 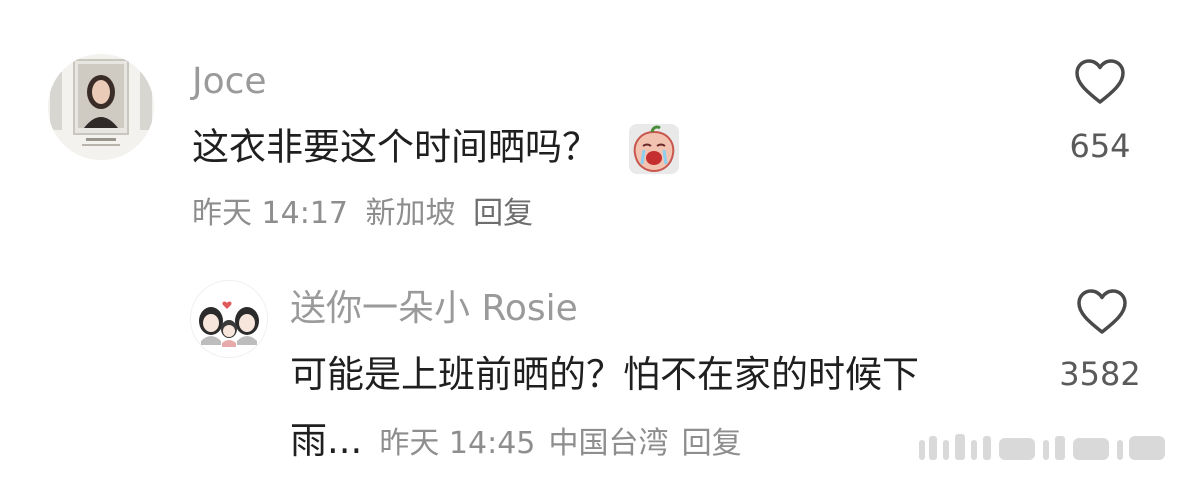 I want to click on comment-time: 昨天 14:45, so click(x=457, y=443).